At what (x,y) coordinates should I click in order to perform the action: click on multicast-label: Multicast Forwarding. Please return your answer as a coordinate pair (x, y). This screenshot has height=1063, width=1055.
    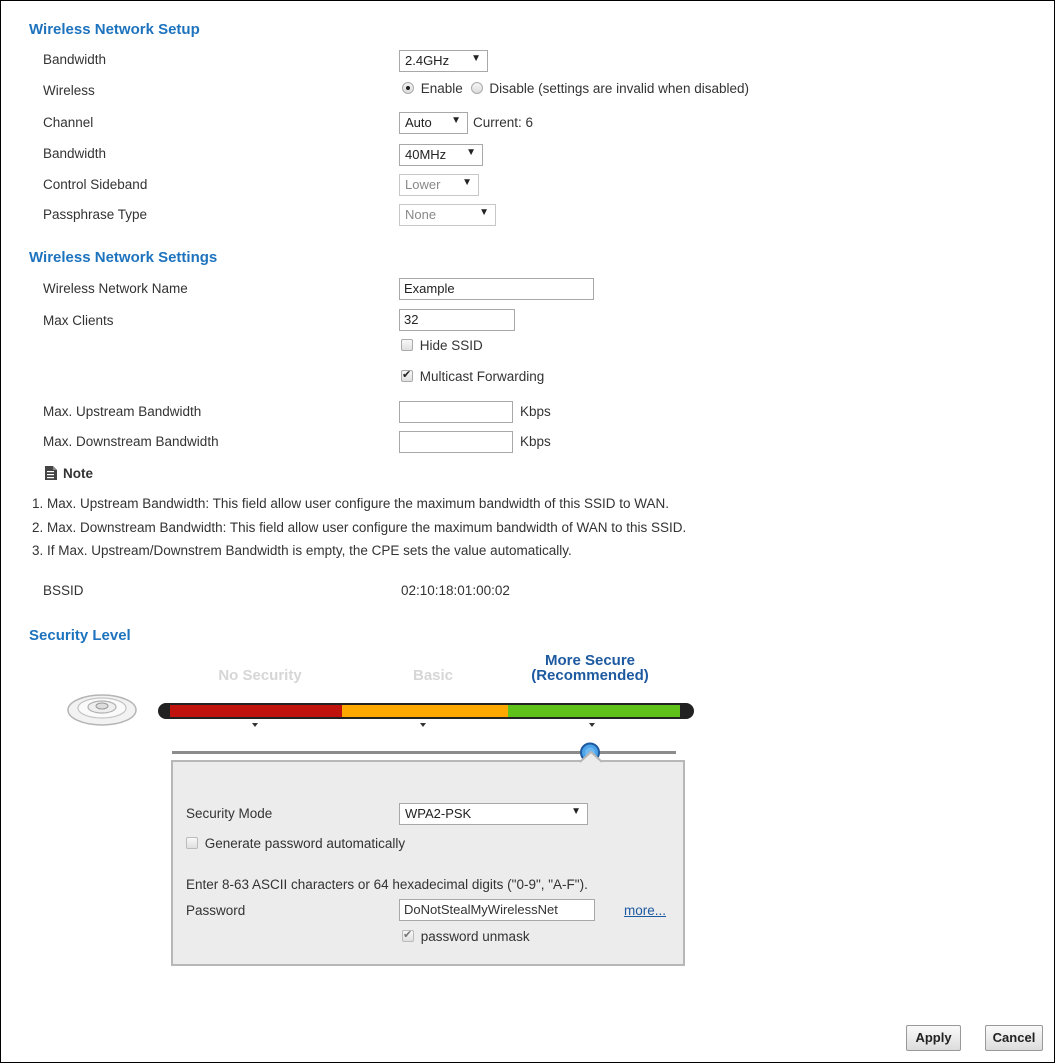
    Looking at the image, I should click on (482, 376).